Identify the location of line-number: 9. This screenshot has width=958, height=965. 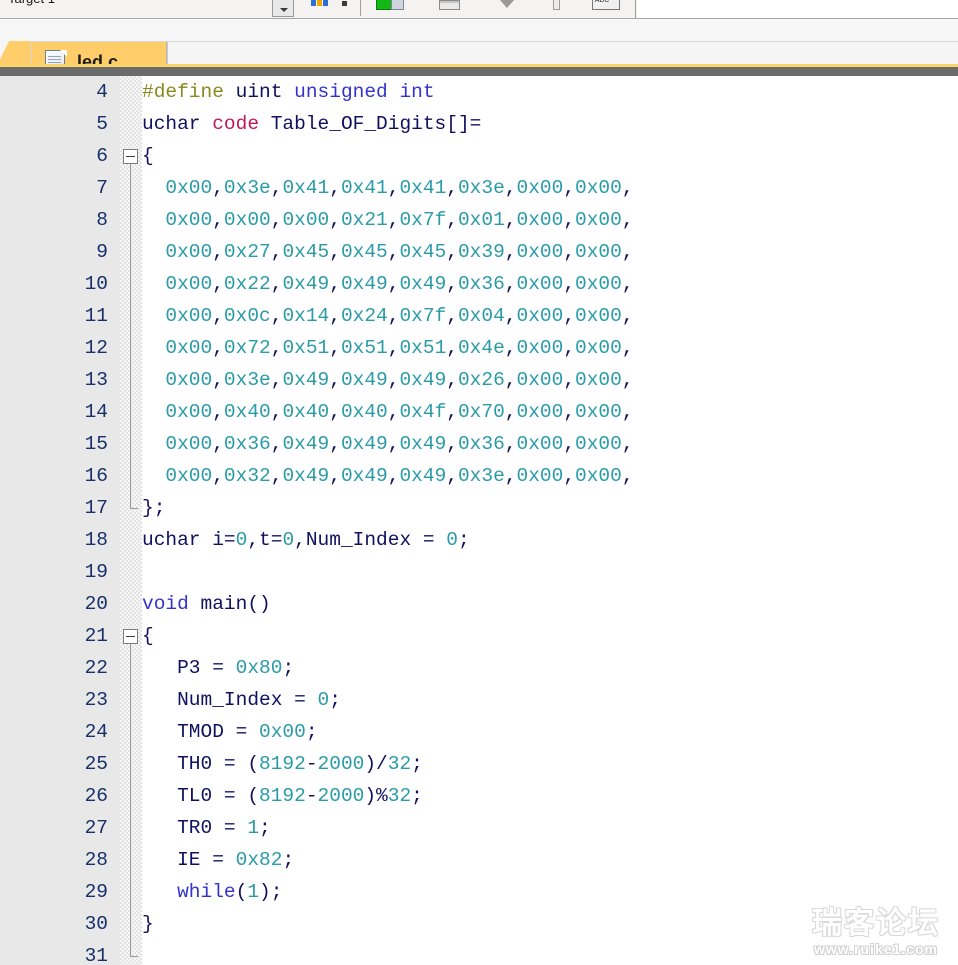
(102, 252).